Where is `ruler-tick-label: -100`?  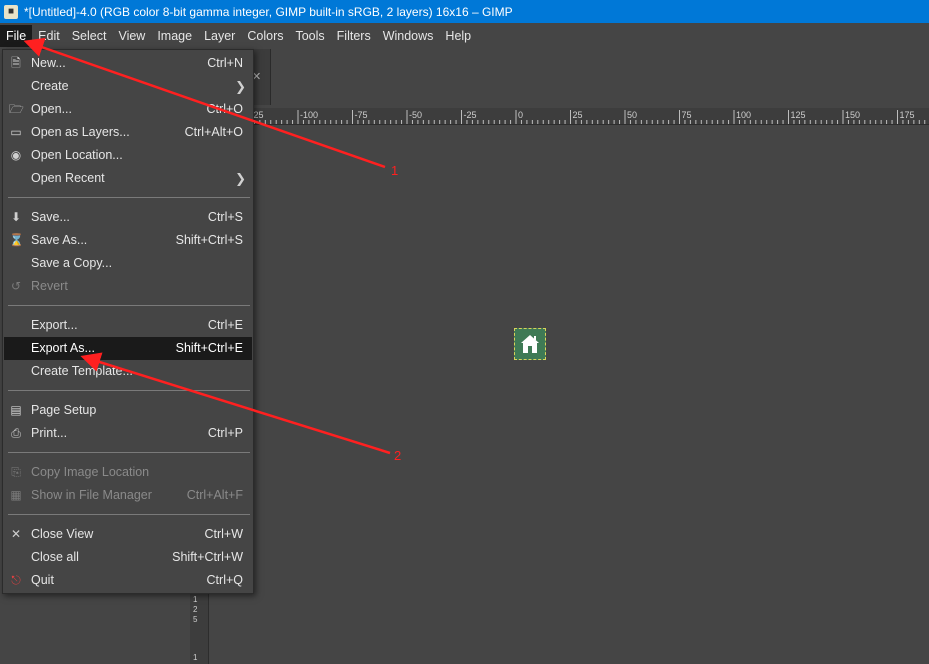
ruler-tick-label: -100 is located at coordinates (309, 115).